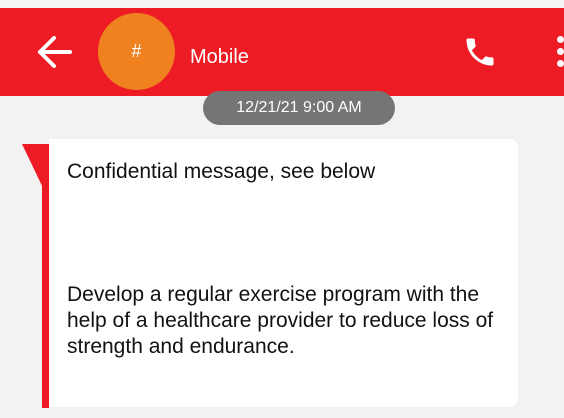  I want to click on contact-avatar: #, so click(136, 51).